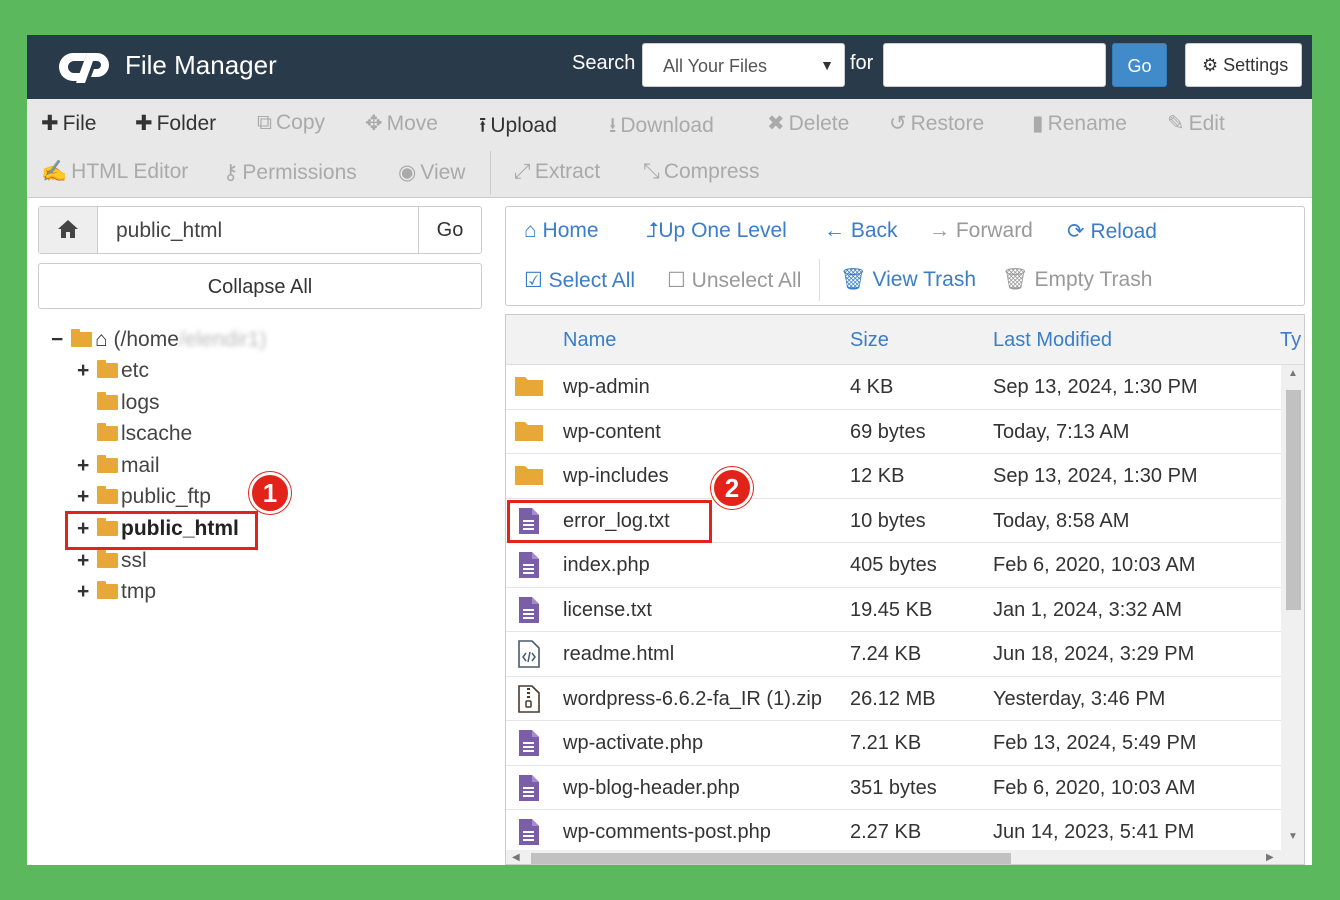 The height and width of the screenshot is (900, 1340). Describe the element at coordinates (135, 370) in the screenshot. I see `tree-item-label: etc` at that location.